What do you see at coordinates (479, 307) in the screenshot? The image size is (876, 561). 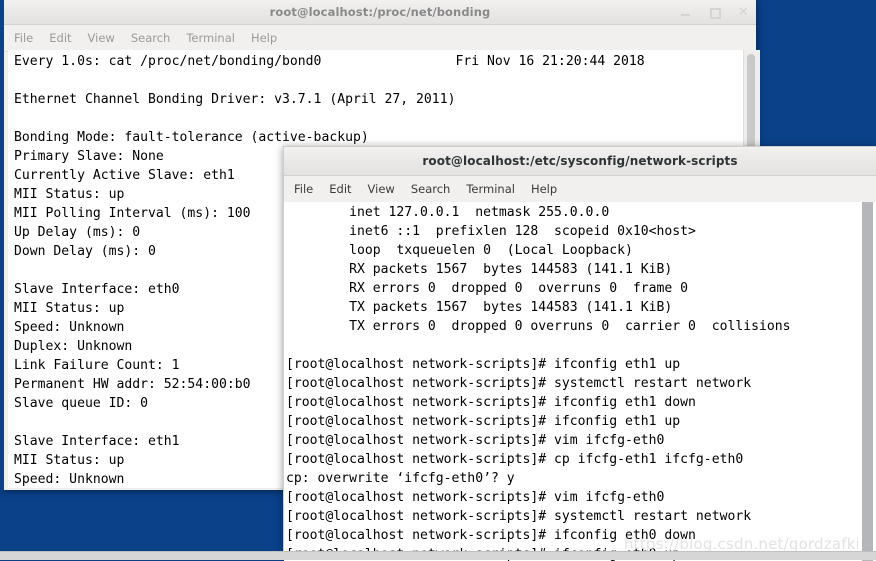 I see `terminal-line: TX packets 1567 bytes 144583 (141.1 KiB)` at bounding box center [479, 307].